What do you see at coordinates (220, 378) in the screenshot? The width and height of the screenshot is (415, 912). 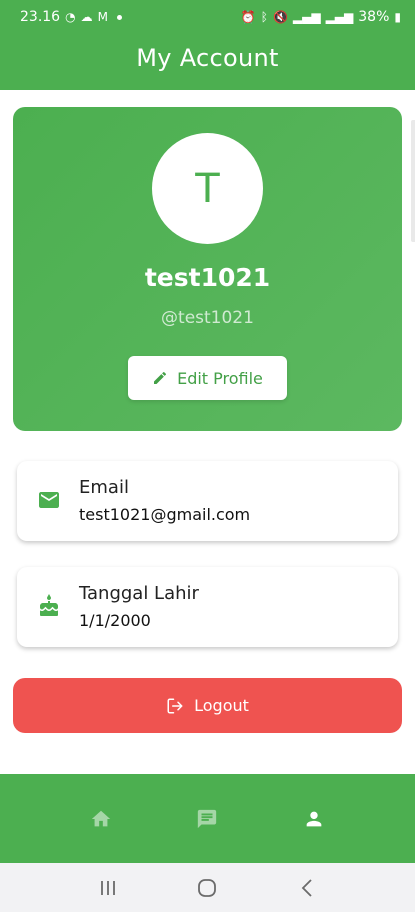 I see `edit-profile-label: Edit Profile` at bounding box center [220, 378].